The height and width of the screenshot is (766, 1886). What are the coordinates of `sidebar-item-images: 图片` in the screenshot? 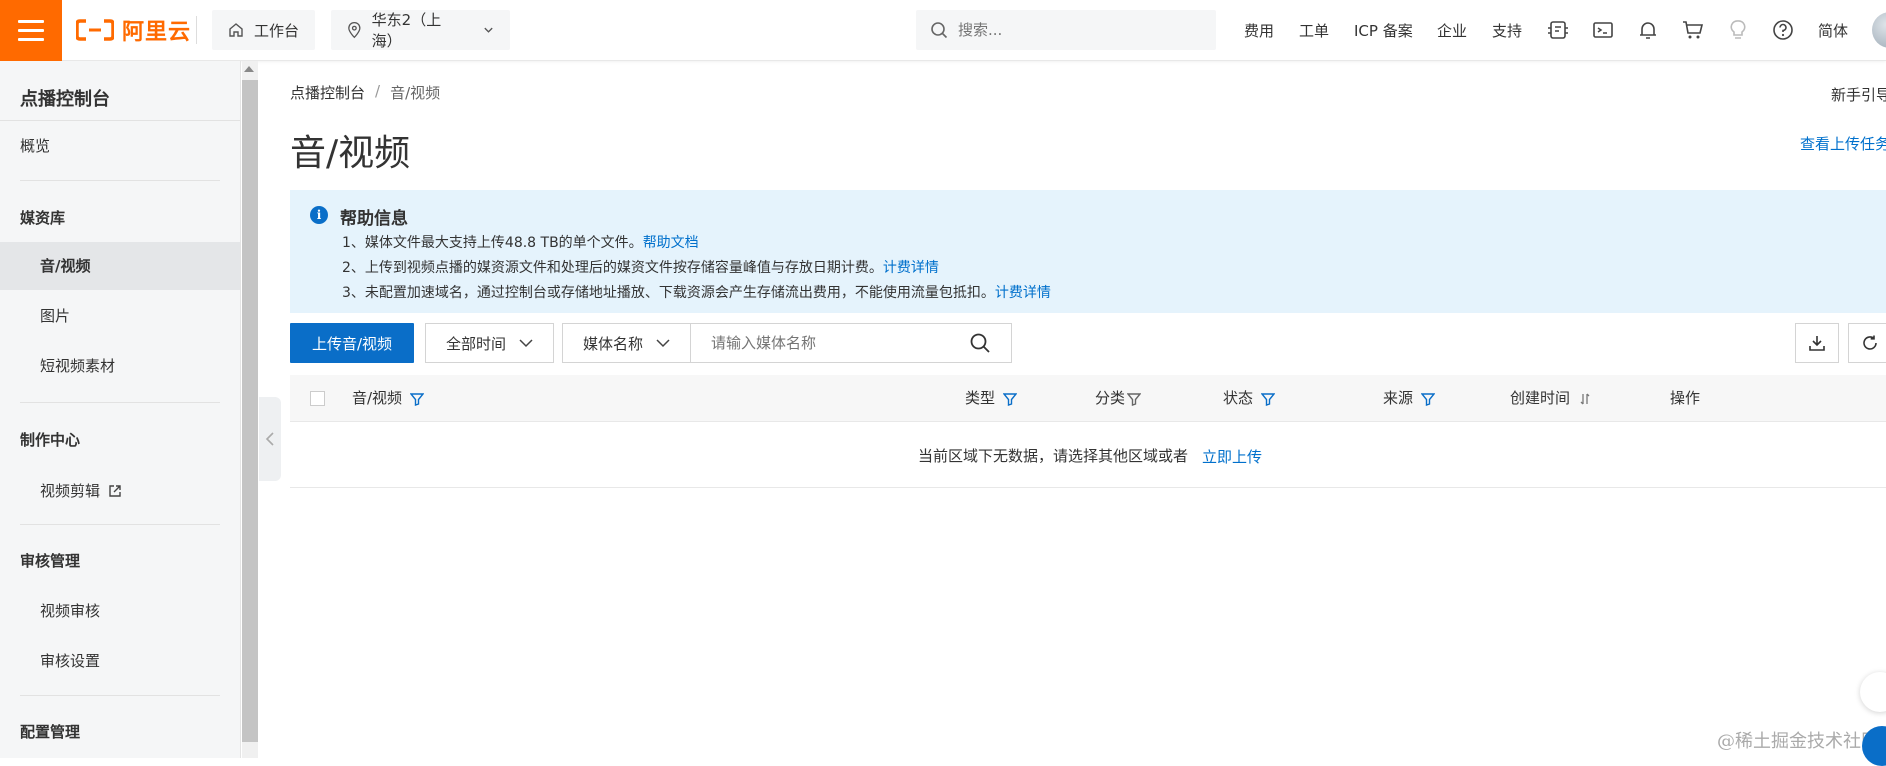 It's located at (120, 316).